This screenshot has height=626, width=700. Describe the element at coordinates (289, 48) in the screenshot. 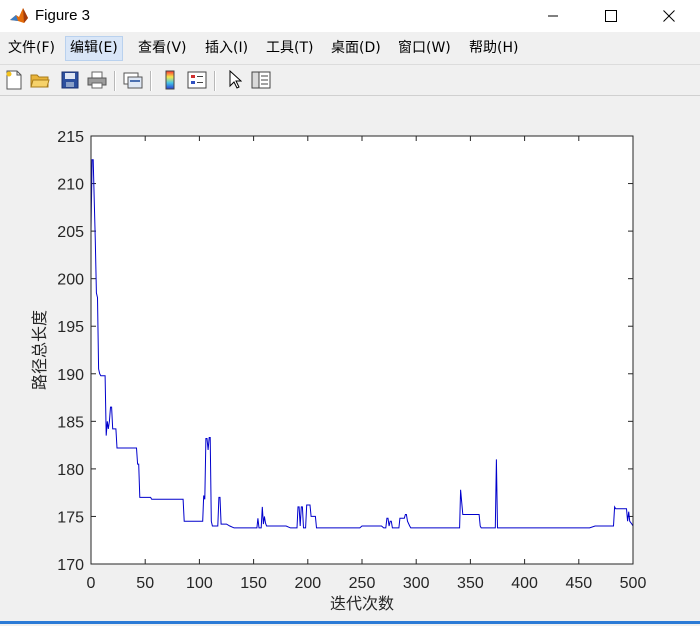

I see `menu-tools: 工具(T)` at that location.